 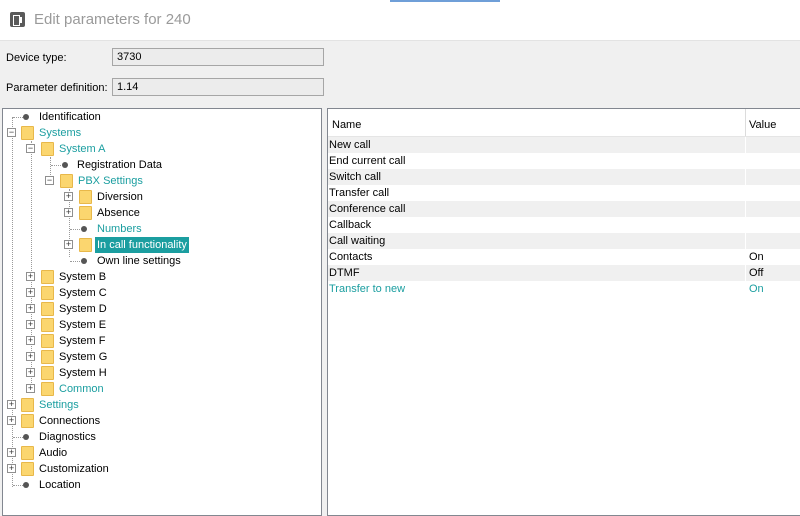 I want to click on row-name: Call waiting, so click(x=357, y=241).